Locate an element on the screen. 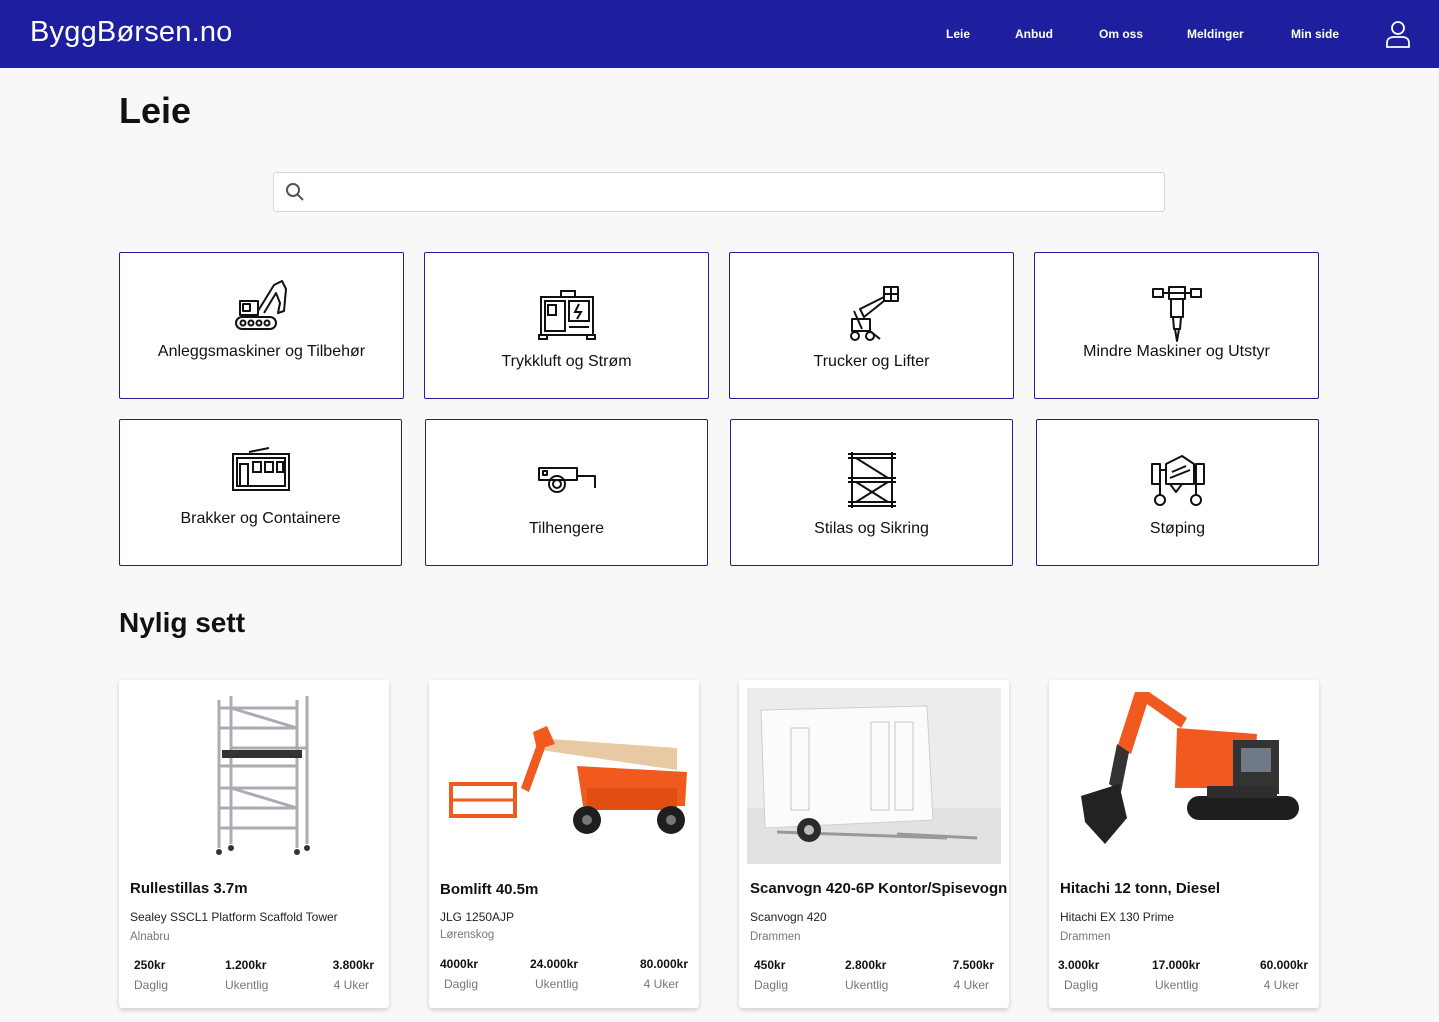 This screenshot has height=1022, width=1439. listing-title: Scanvogn 420-6P Kontor/Spisevogn is located at coordinates (879, 888).